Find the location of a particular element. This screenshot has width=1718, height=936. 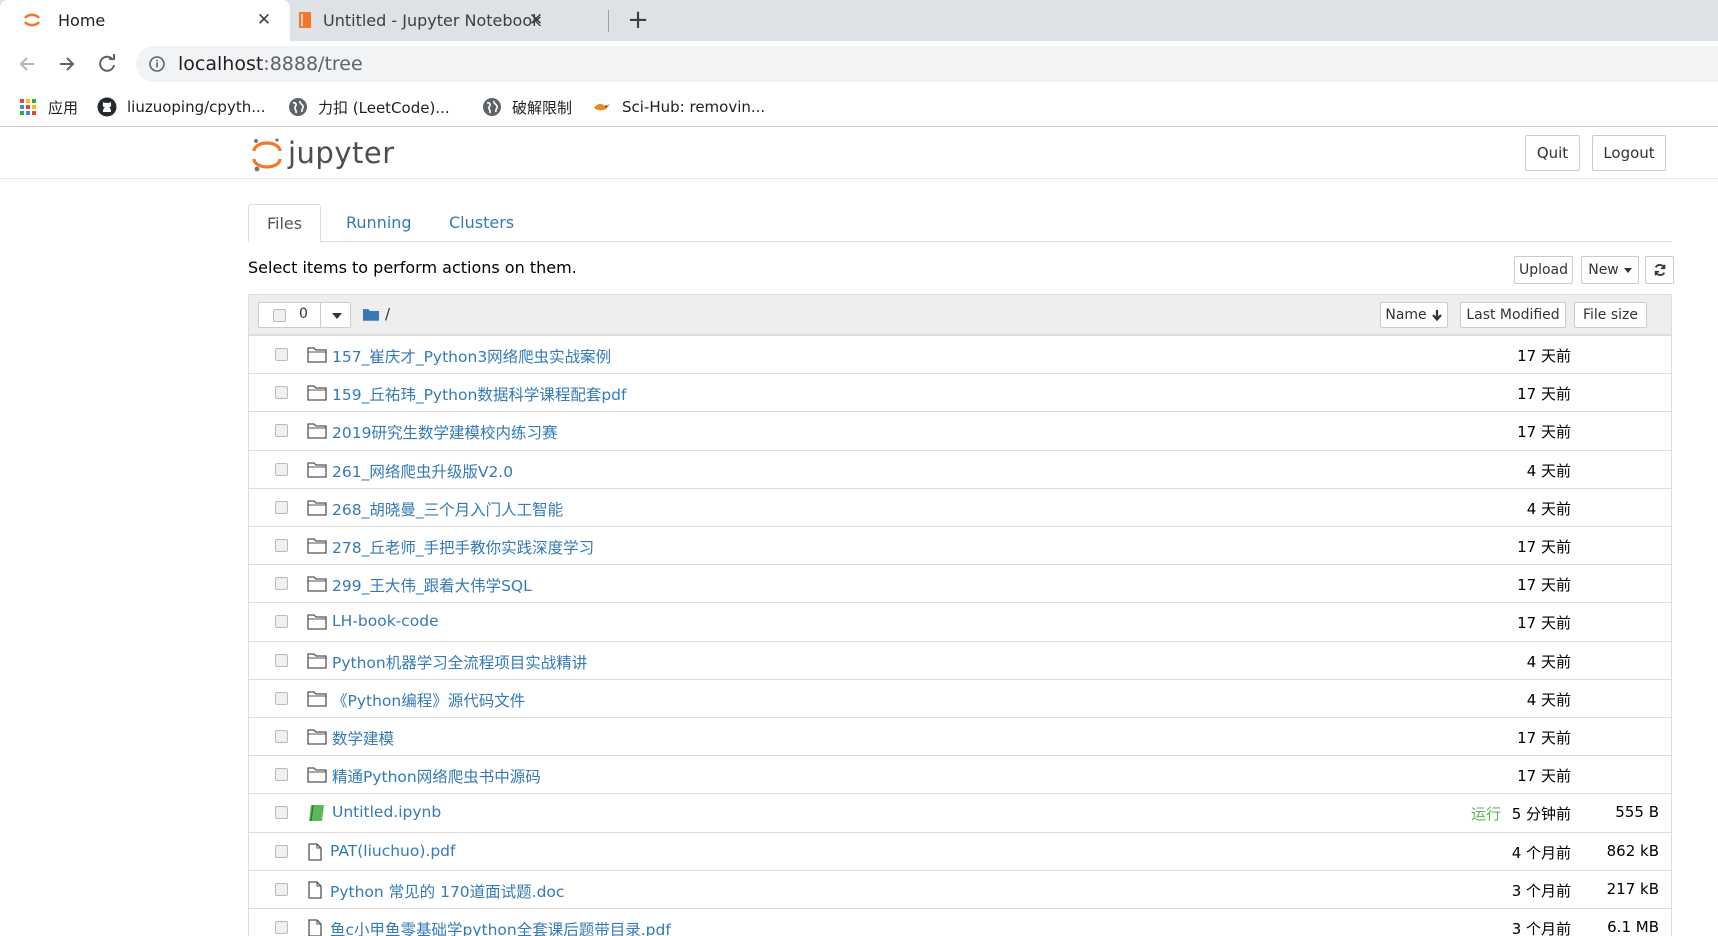

reload-icon is located at coordinates (107, 64).